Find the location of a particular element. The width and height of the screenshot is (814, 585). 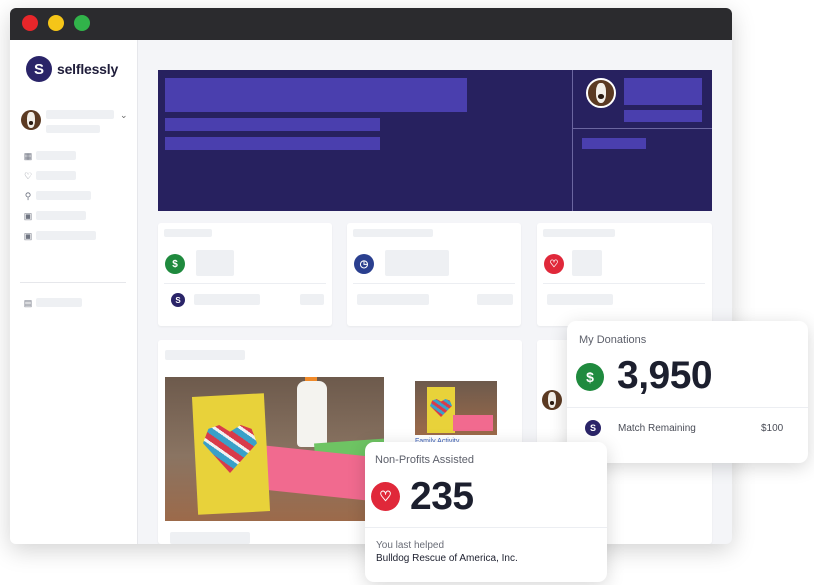

document-icon: ▤ is located at coordinates (28, 303).